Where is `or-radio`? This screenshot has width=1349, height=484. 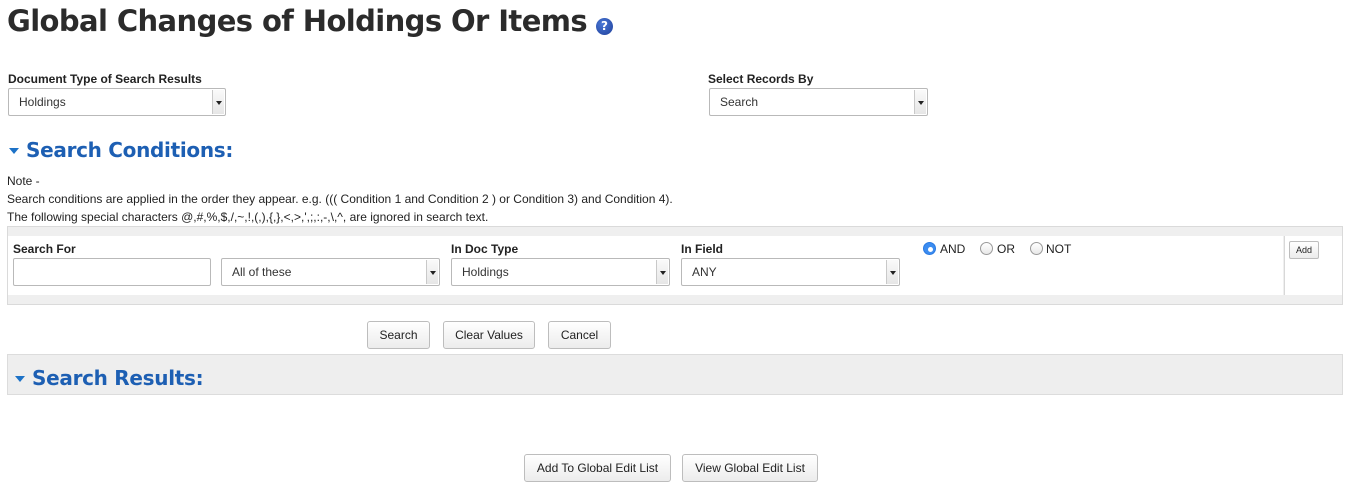 or-radio is located at coordinates (986, 248).